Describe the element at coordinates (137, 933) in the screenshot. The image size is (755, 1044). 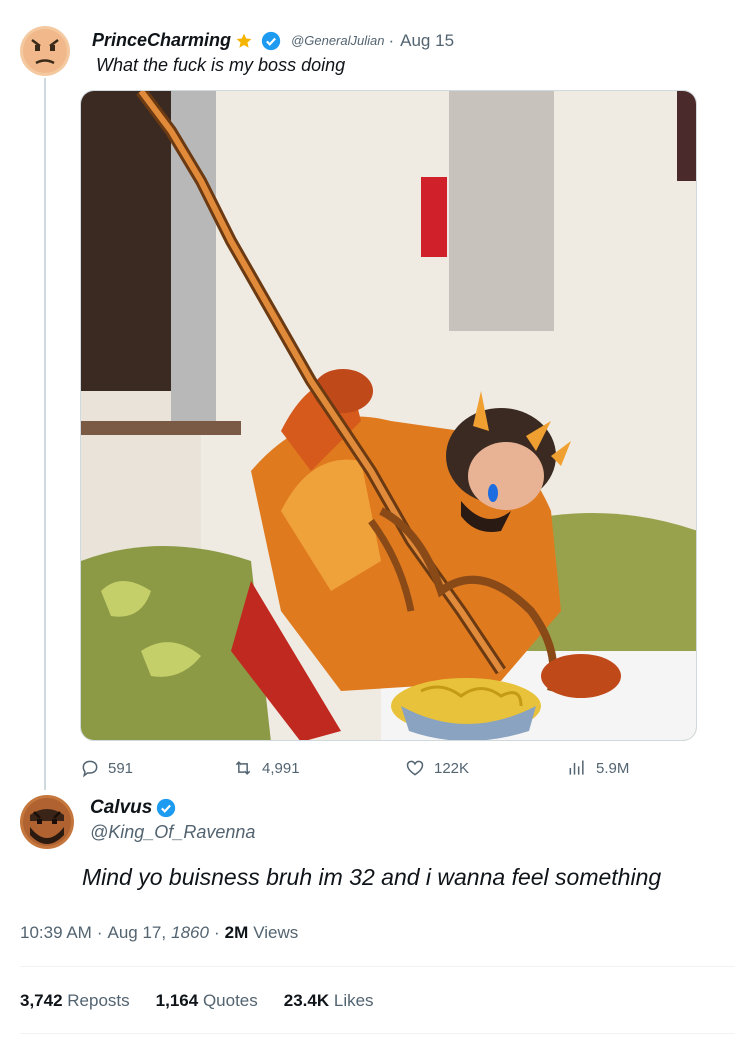
I see `tweet-date: Aug 17,` at that location.